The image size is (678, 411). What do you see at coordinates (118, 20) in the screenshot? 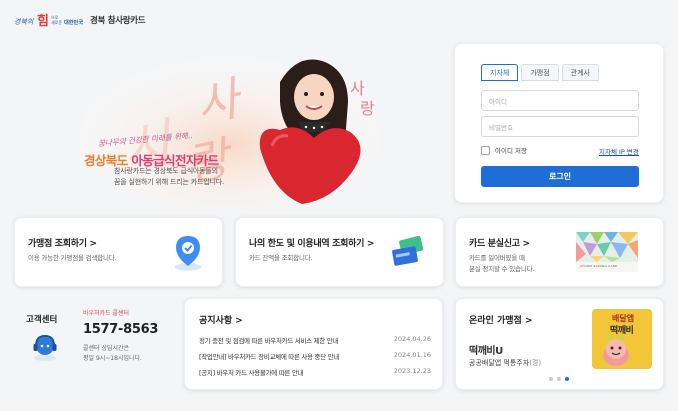
I see `site-title: 경북 참사랑카드` at bounding box center [118, 20].